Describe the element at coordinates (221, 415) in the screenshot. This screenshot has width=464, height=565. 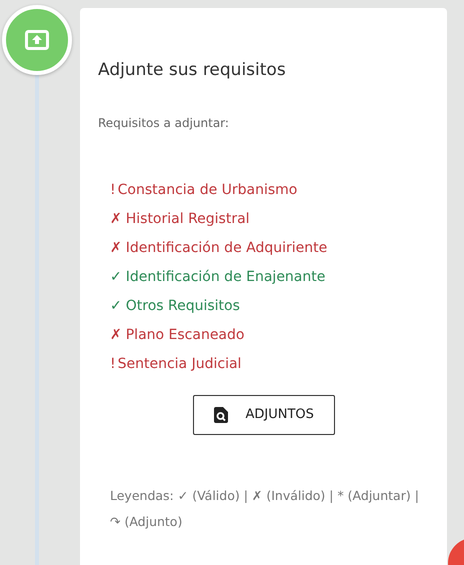
I see `file-search-icon` at that location.